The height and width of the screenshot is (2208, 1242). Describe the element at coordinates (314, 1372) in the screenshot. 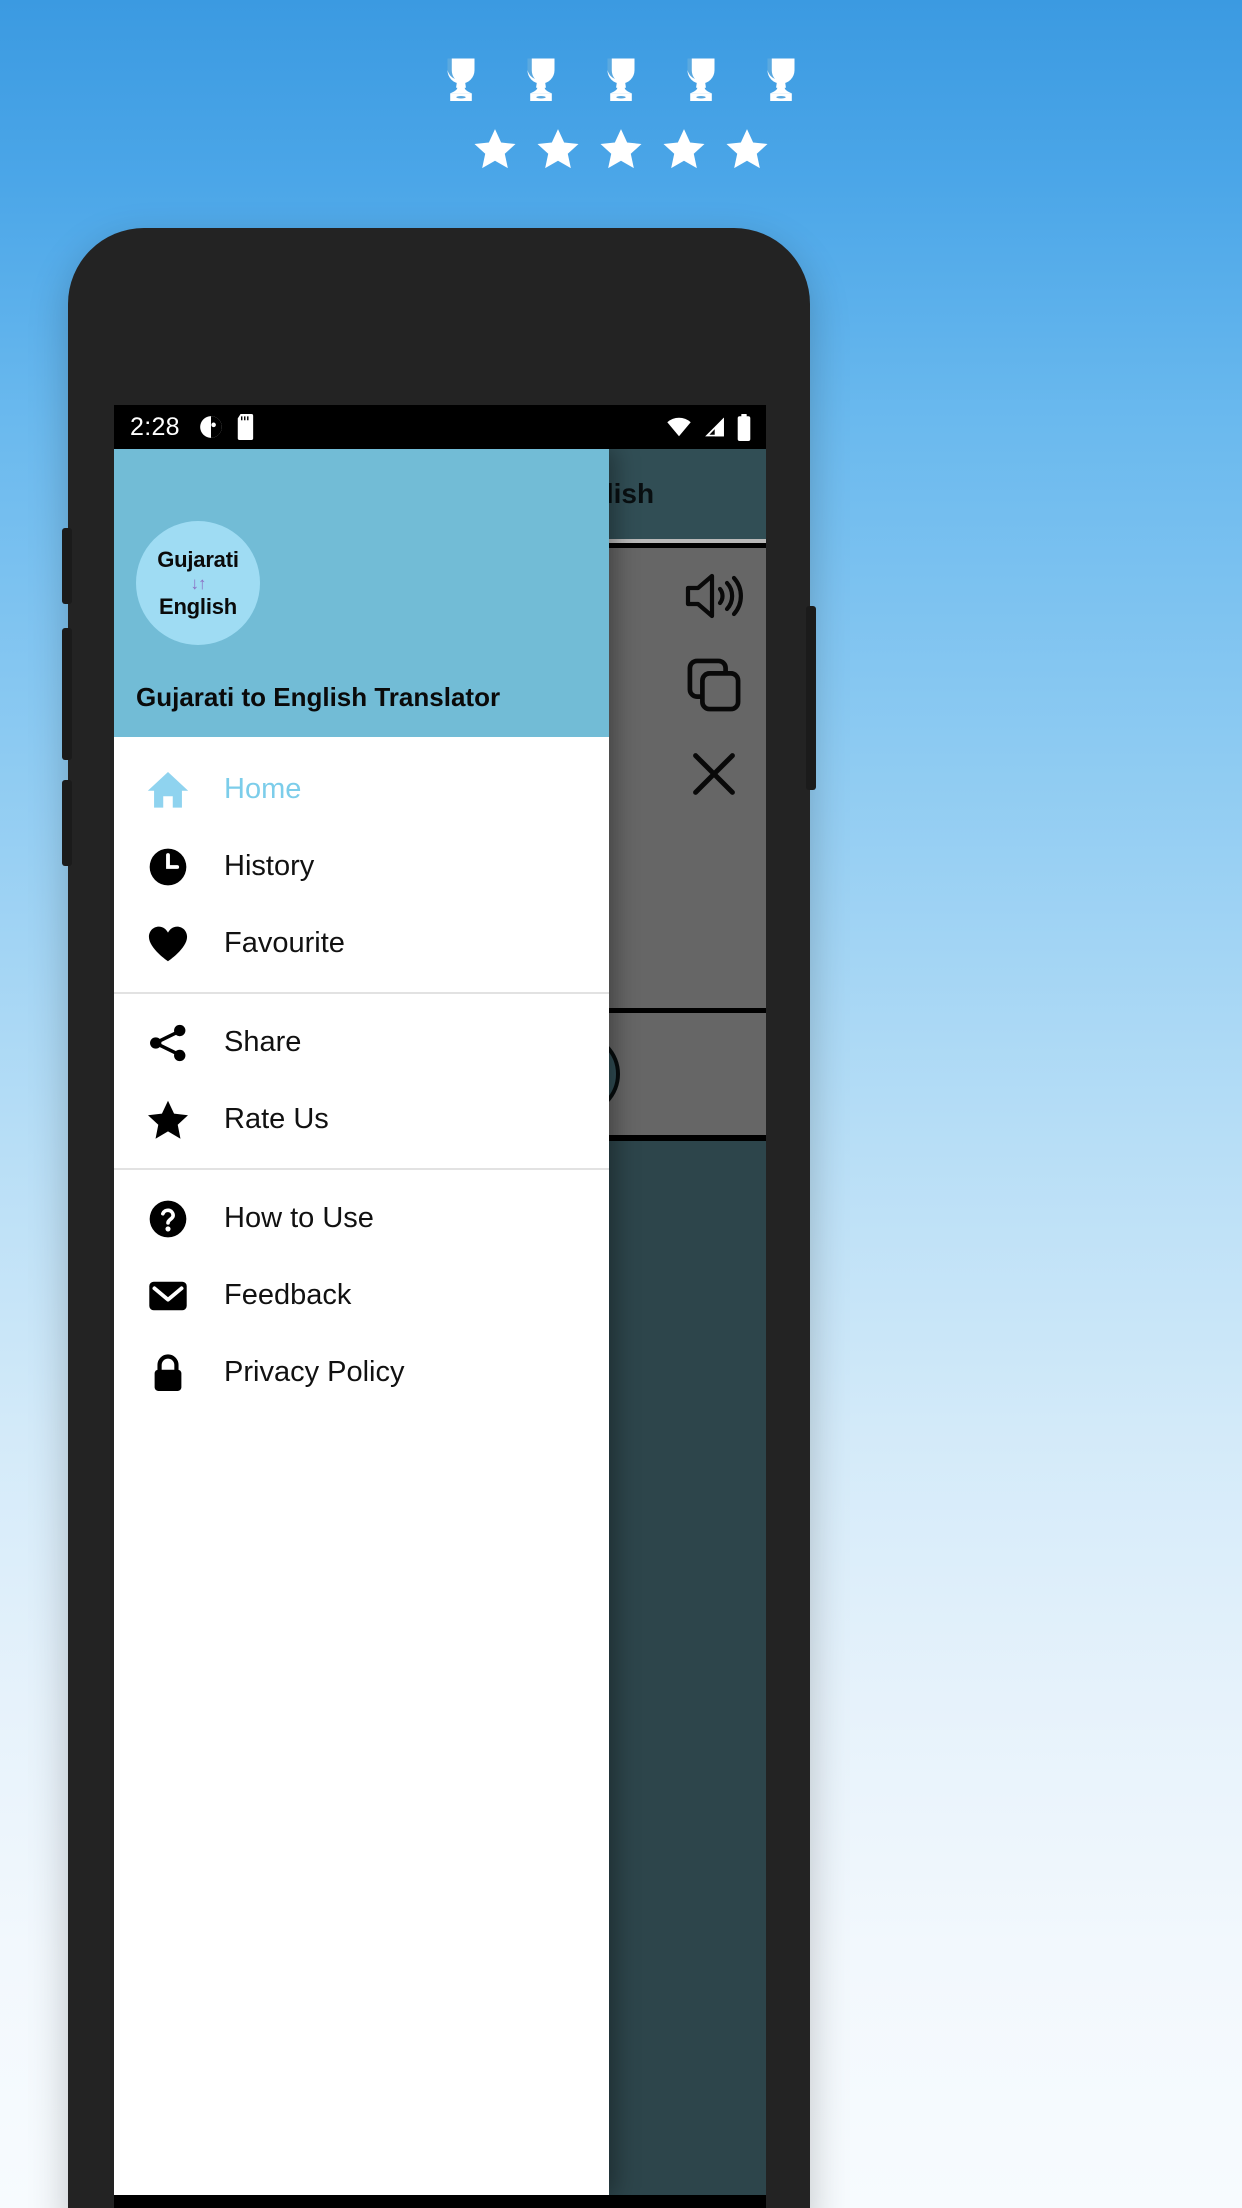

I see `drawer-item-label: Privacy Policy` at that location.